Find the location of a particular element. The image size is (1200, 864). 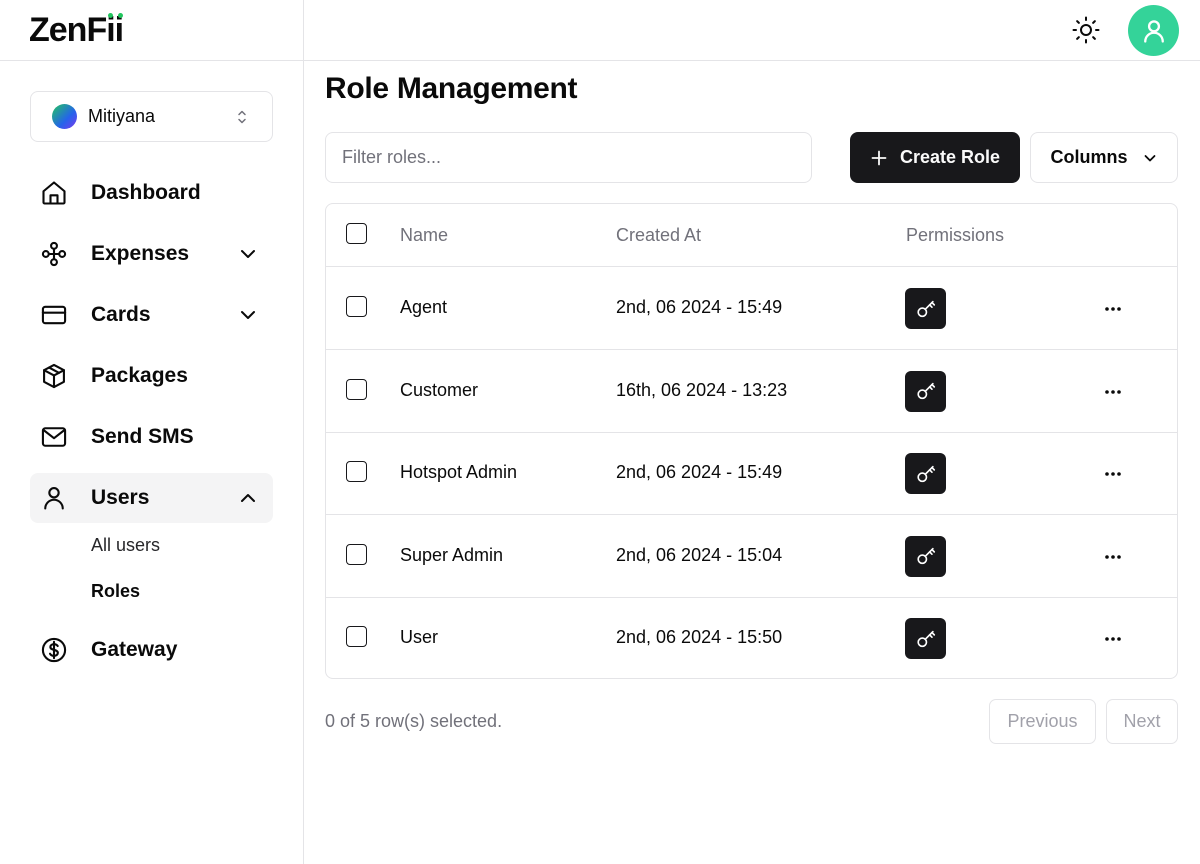

credit-card-icon is located at coordinates (54, 315).